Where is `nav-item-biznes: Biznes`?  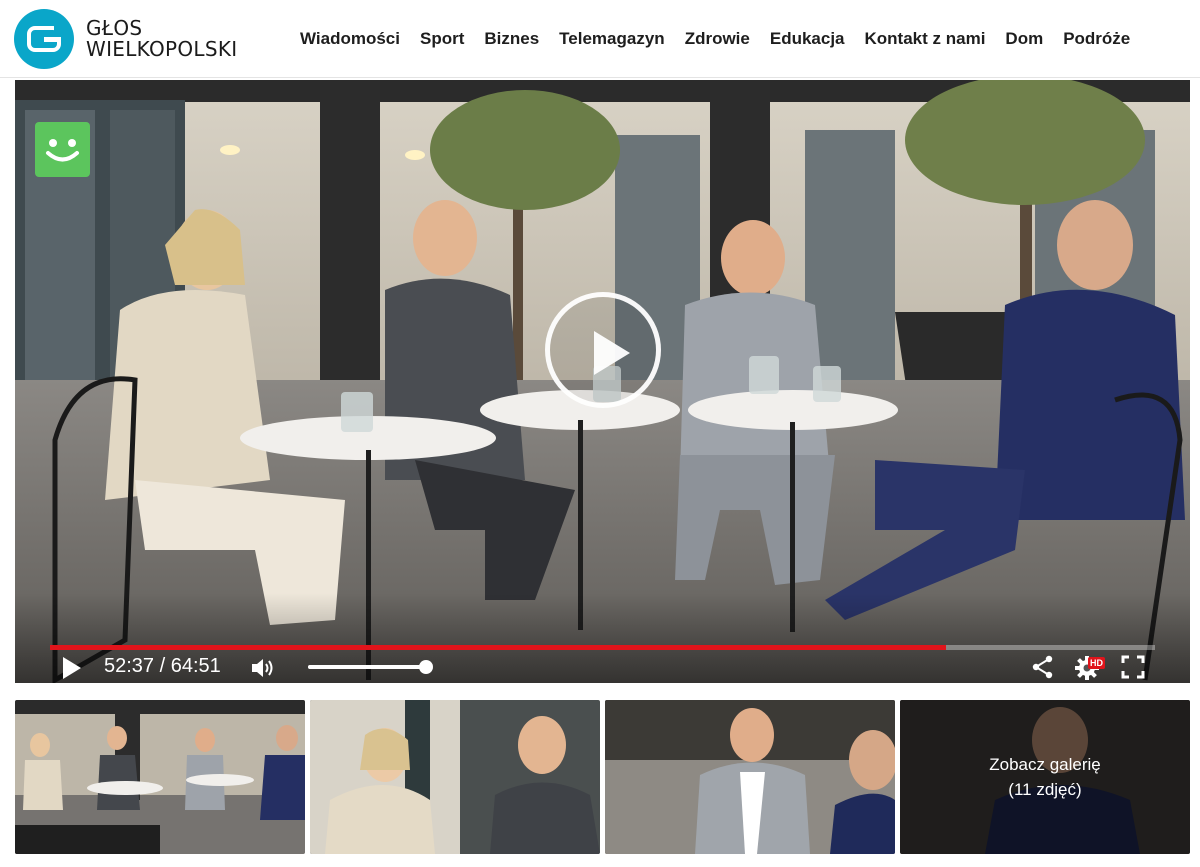
nav-item-biznes: Biznes is located at coordinates (511, 39).